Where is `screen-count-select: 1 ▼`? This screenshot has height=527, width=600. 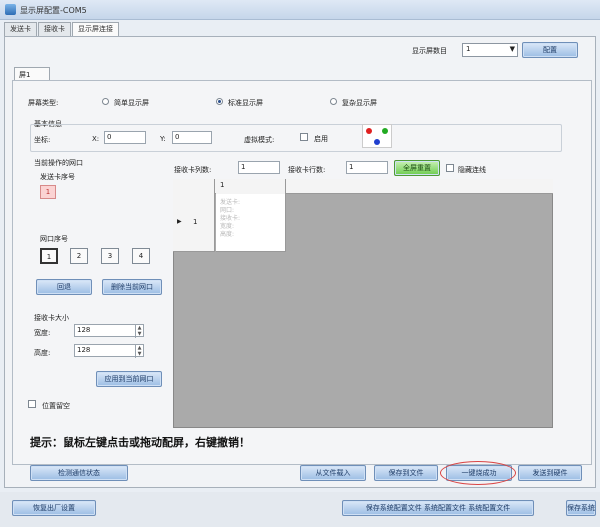
screen-count-select: 1 ▼ is located at coordinates (490, 50).